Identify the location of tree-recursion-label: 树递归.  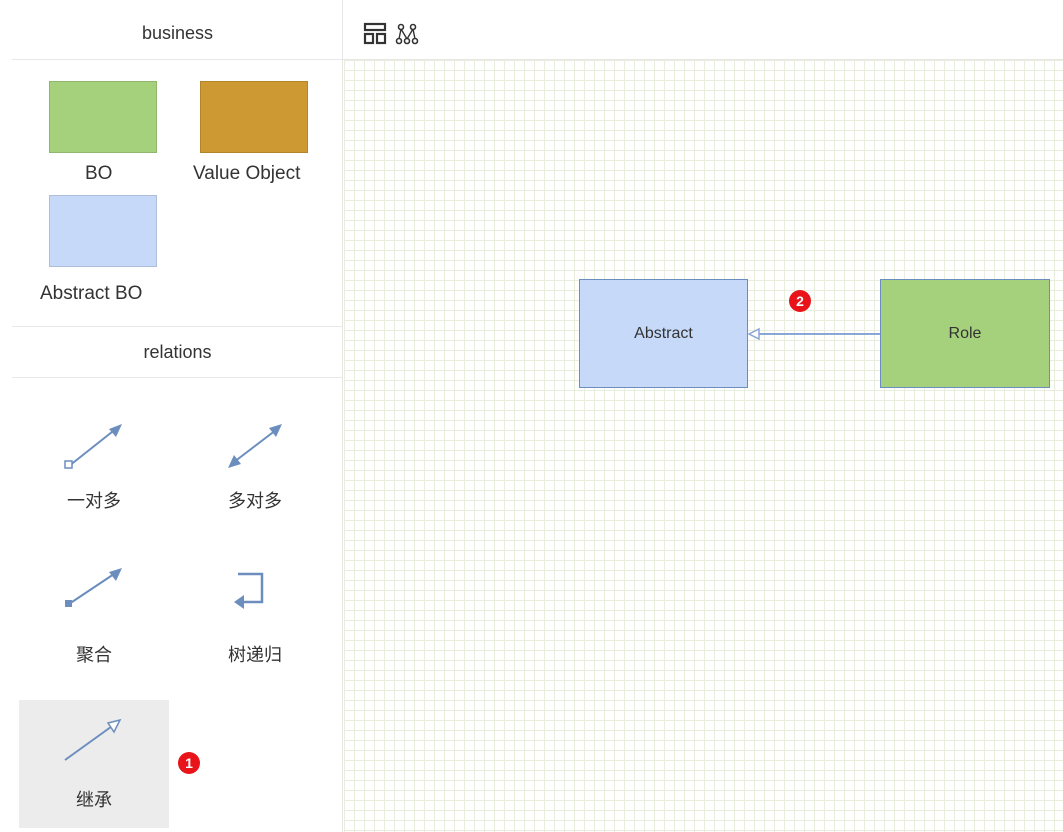
(255, 655).